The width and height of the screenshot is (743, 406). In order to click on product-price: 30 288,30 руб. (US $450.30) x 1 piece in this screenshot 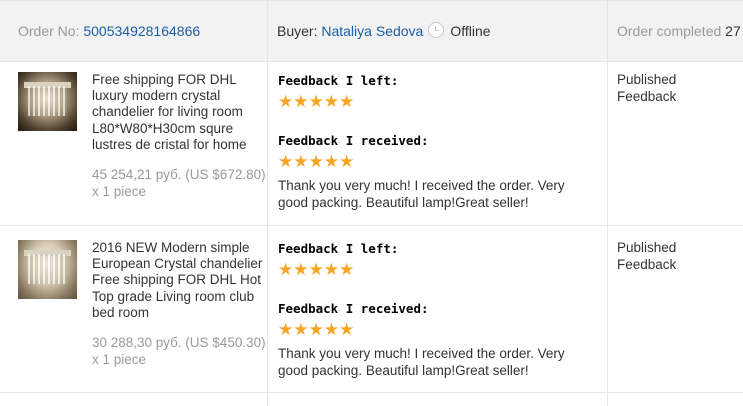, I will do `click(179, 351)`.